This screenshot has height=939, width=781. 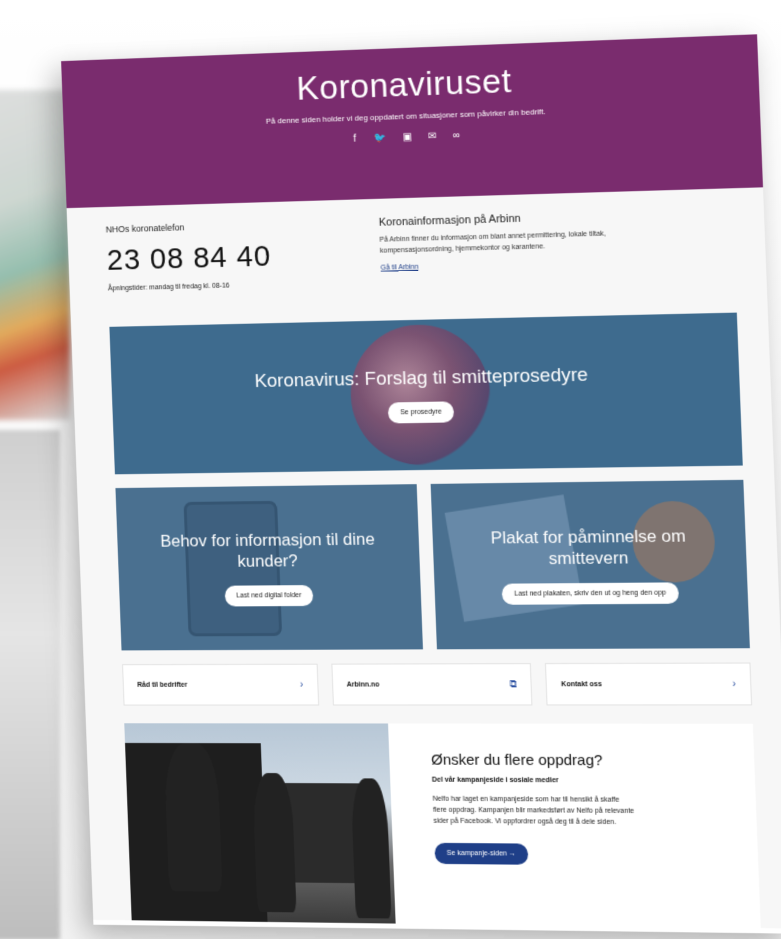 I want to click on mail-icon: ✉, so click(x=432, y=136).